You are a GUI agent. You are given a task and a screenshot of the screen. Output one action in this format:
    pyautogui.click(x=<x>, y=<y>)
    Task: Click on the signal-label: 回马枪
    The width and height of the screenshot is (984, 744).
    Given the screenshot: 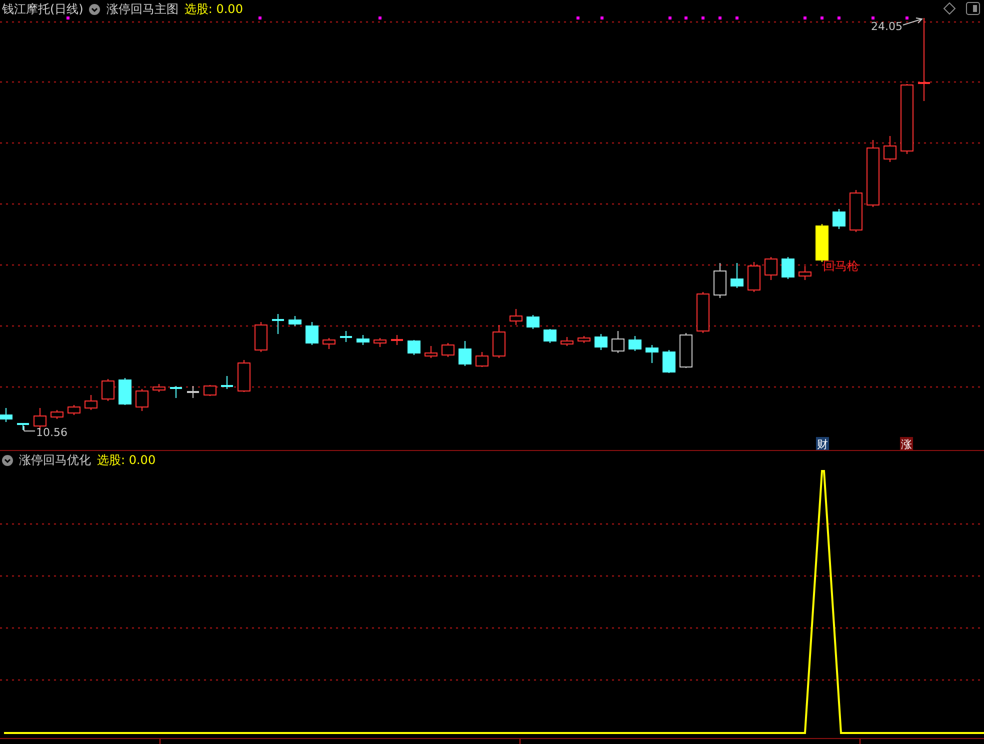 What is the action you would take?
    pyautogui.click(x=841, y=266)
    